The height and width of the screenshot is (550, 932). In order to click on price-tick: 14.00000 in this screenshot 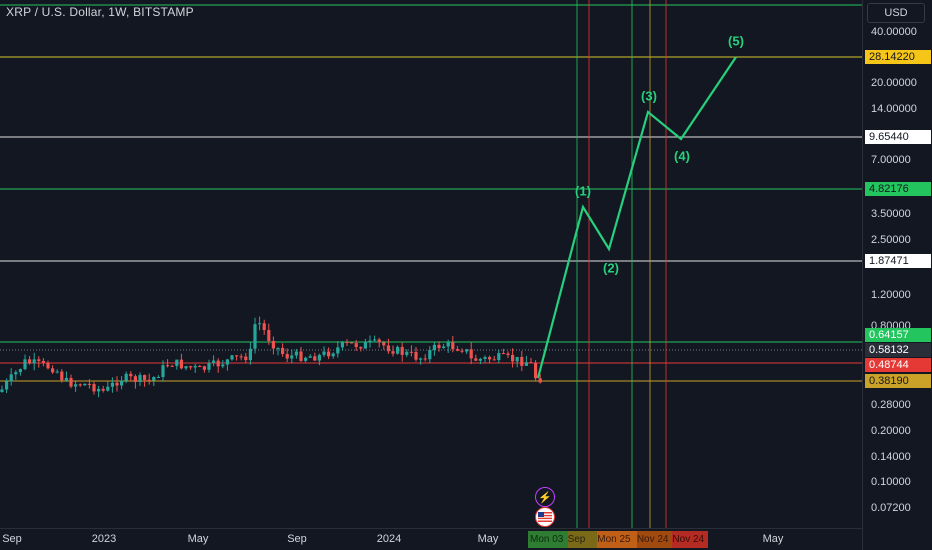, I will do `click(894, 109)`.